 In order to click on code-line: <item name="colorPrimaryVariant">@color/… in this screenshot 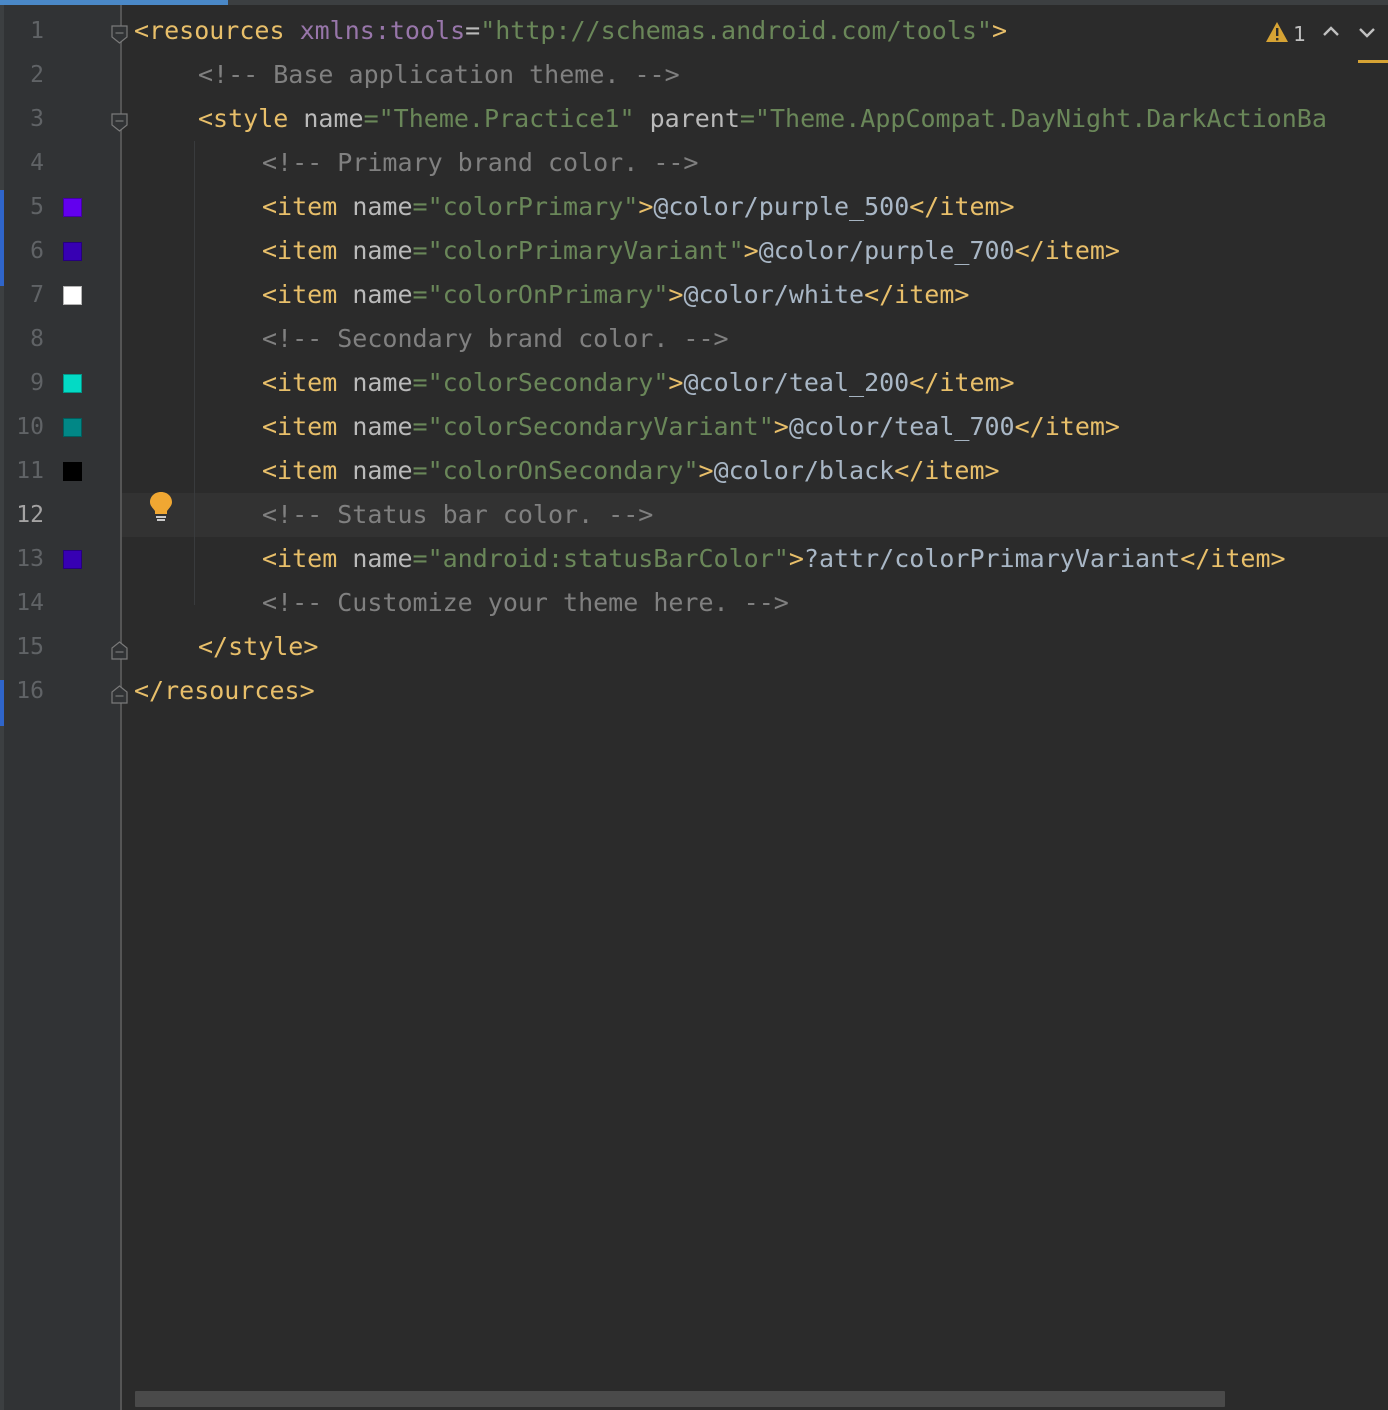, I will do `click(691, 251)`.